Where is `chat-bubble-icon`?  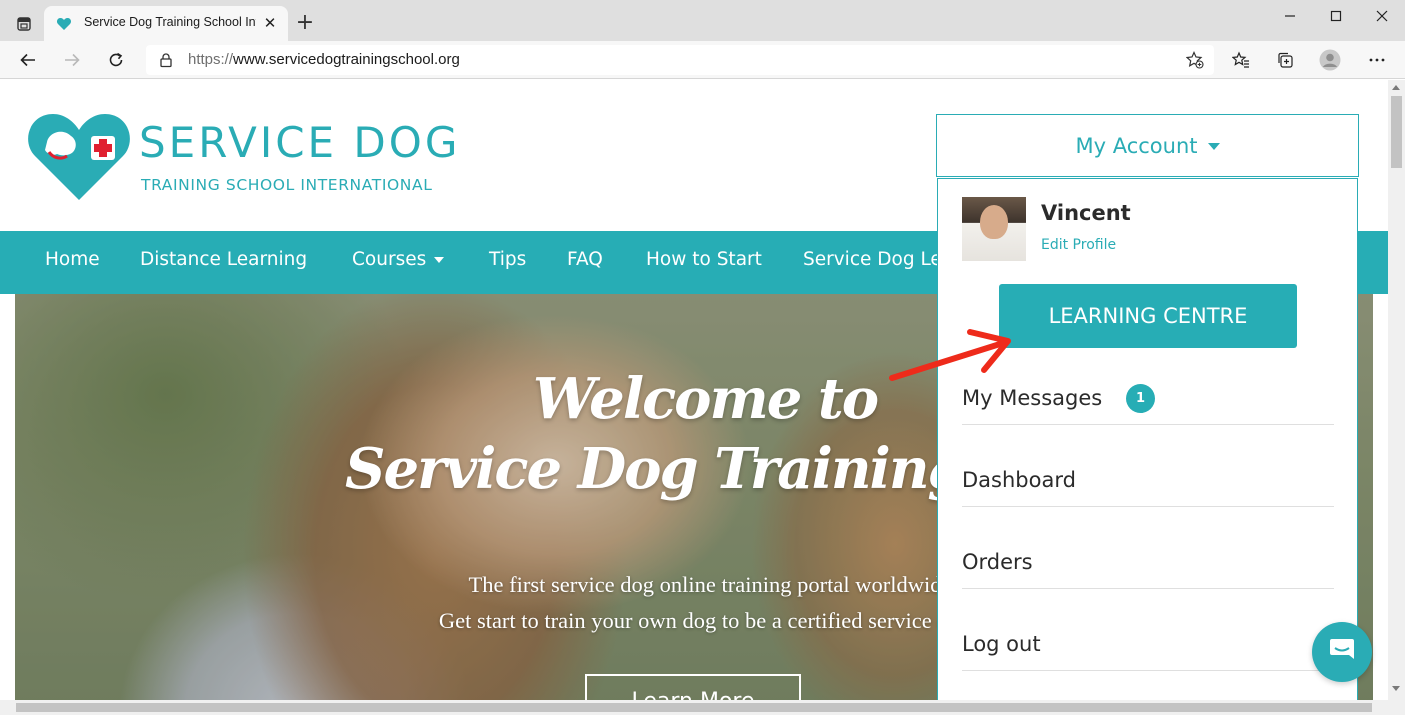
chat-bubble-icon is located at coordinates (1342, 652).